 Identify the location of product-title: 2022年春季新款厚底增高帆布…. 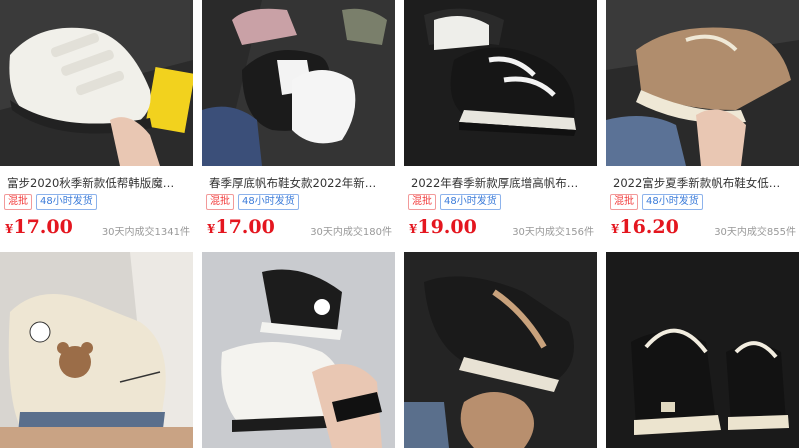
(502, 183).